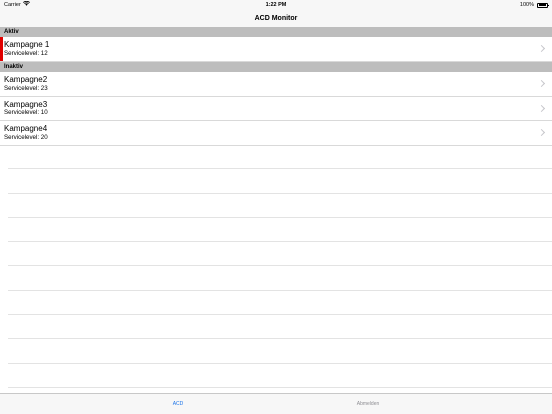 The image size is (552, 414). I want to click on row-subtitle: Servicelevel: 10, so click(26, 112).